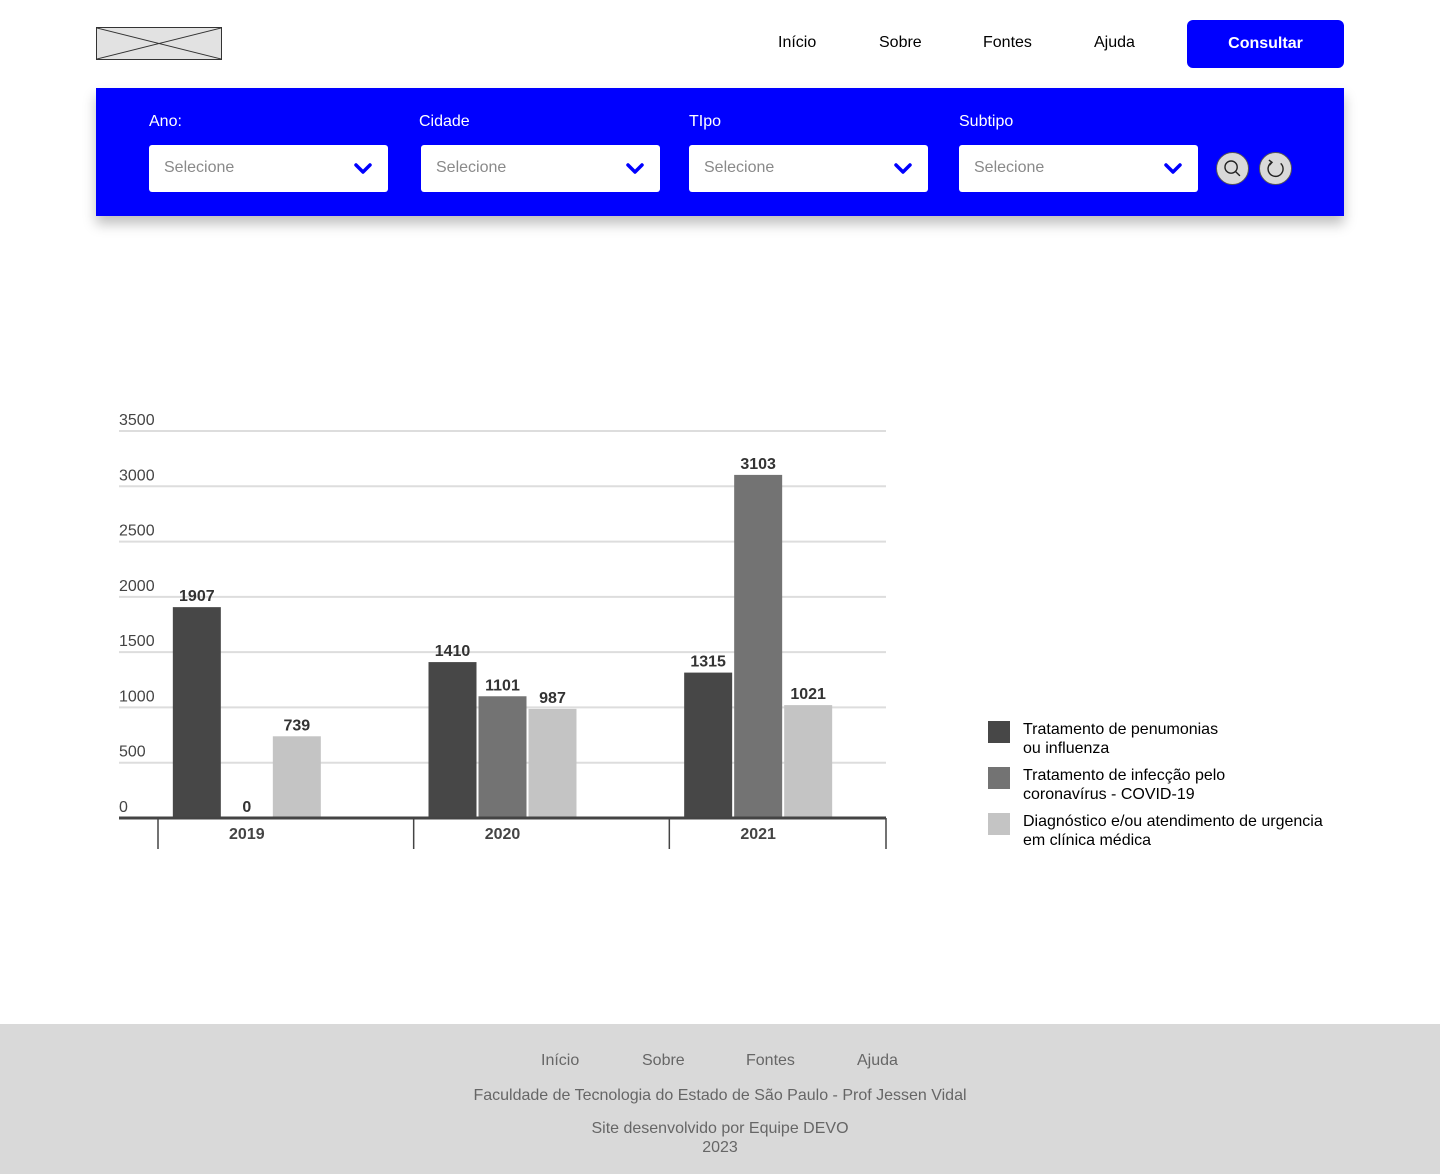 This screenshot has width=1440, height=1174. What do you see at coordinates (797, 43) in the screenshot?
I see `nav-inicio: Início` at bounding box center [797, 43].